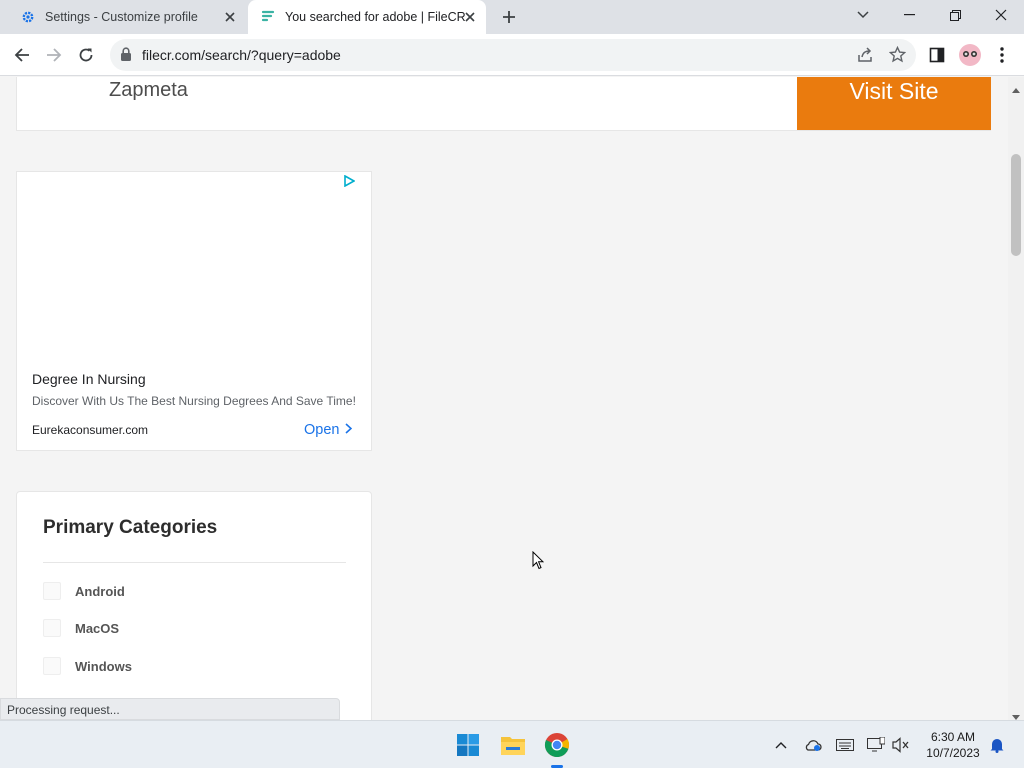 This screenshot has height=768, width=1024. Describe the element at coordinates (1016, 205) in the screenshot. I see `scrollbar-thumb` at that location.